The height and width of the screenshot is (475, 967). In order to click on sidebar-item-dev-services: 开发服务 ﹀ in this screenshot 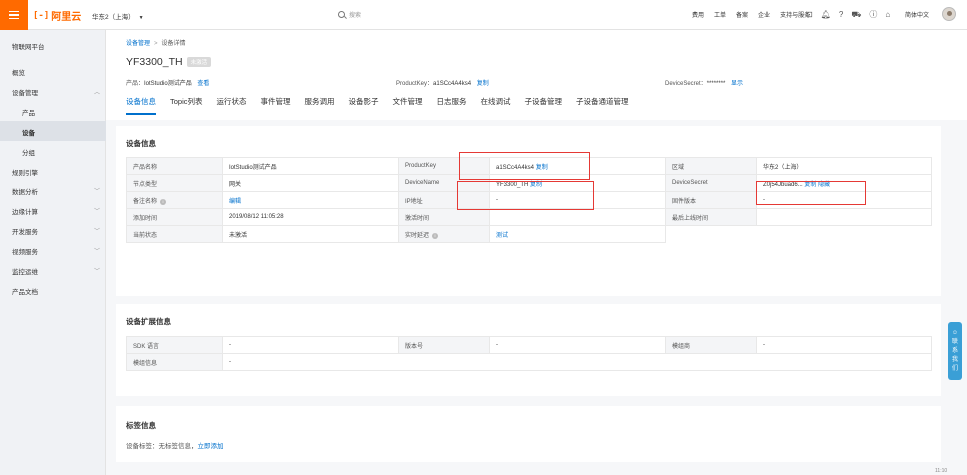, I will do `click(59, 231)`.